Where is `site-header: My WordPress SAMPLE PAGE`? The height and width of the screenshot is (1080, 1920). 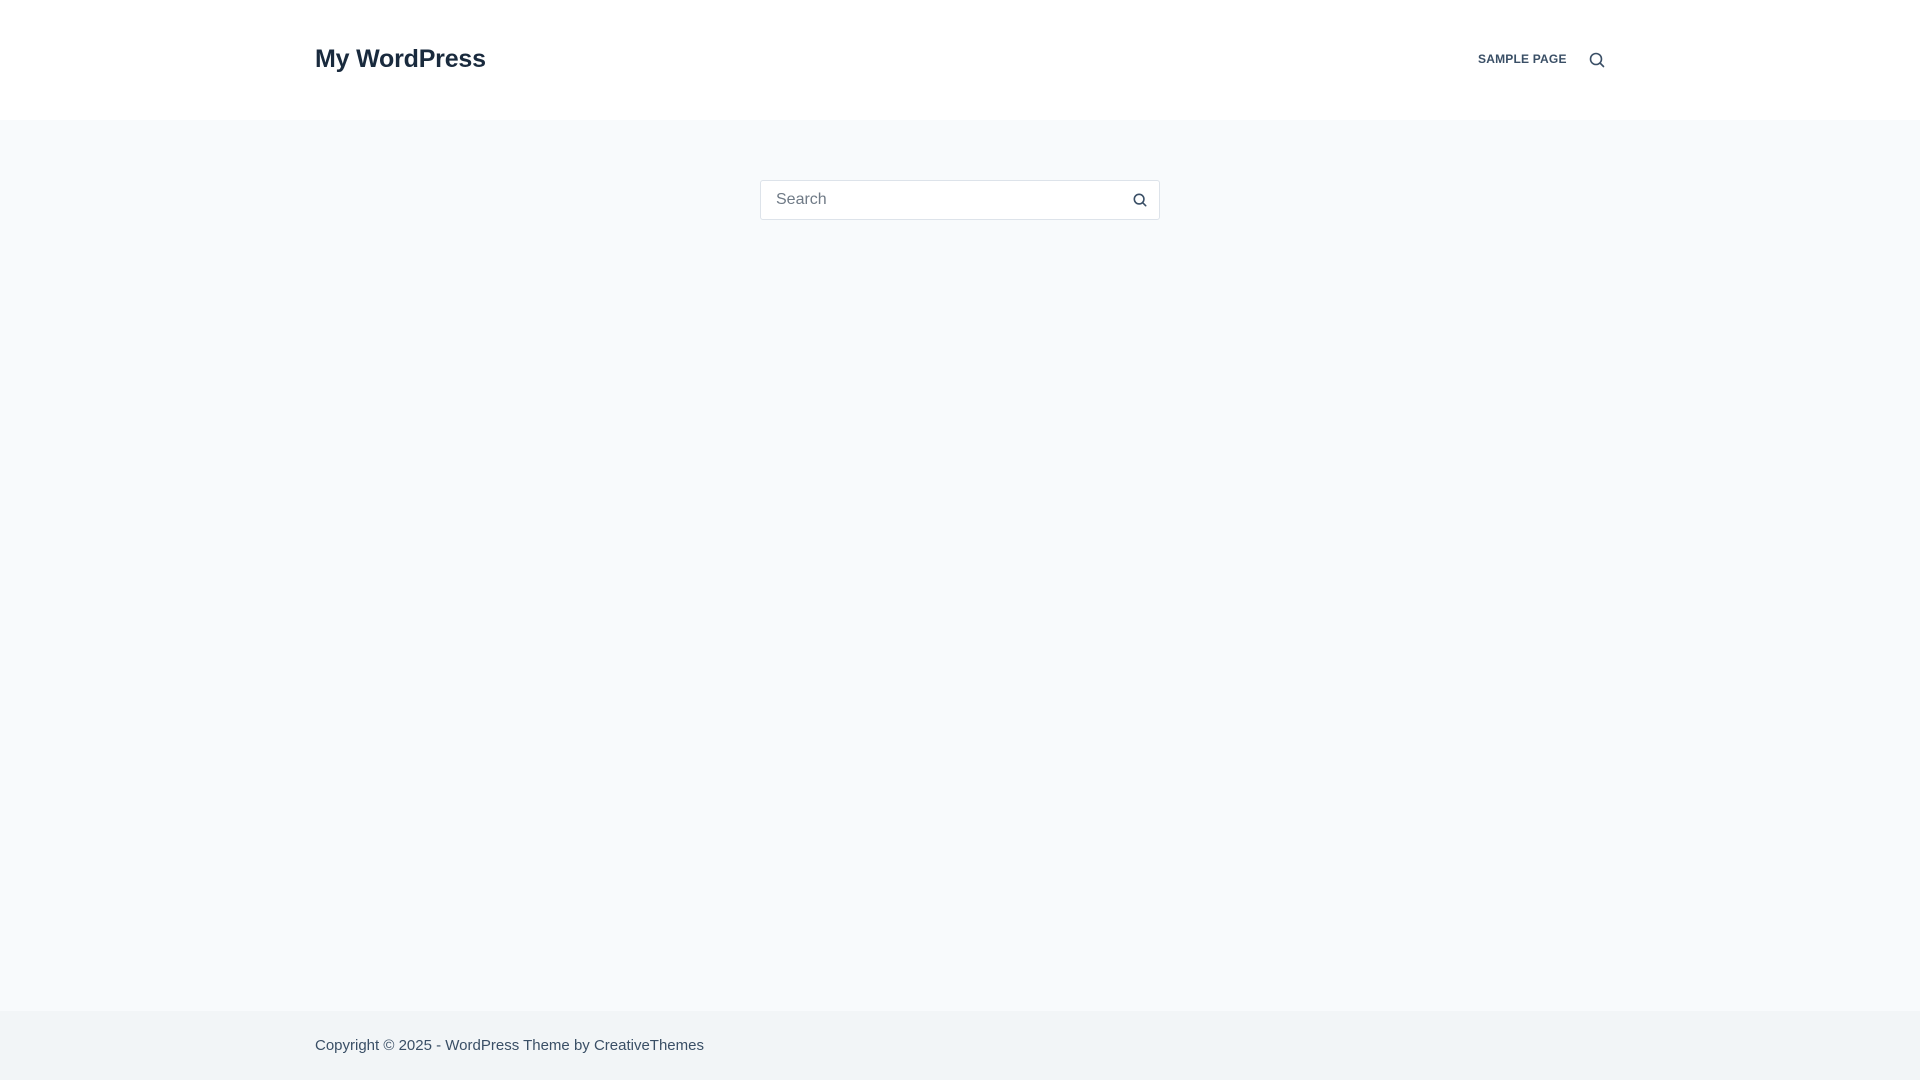
site-header: My WordPress SAMPLE PAGE is located at coordinates (960, 60).